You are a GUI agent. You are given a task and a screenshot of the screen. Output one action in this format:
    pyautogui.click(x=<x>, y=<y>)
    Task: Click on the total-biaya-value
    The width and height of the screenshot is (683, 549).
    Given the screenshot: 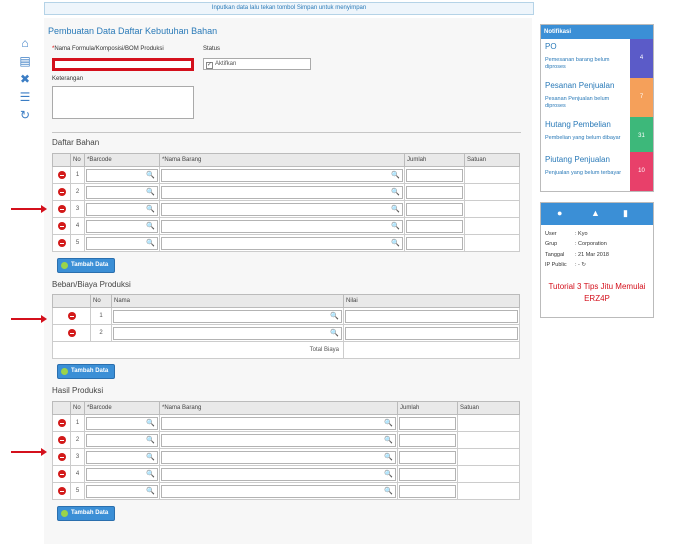 What is the action you would take?
    pyautogui.click(x=431, y=350)
    